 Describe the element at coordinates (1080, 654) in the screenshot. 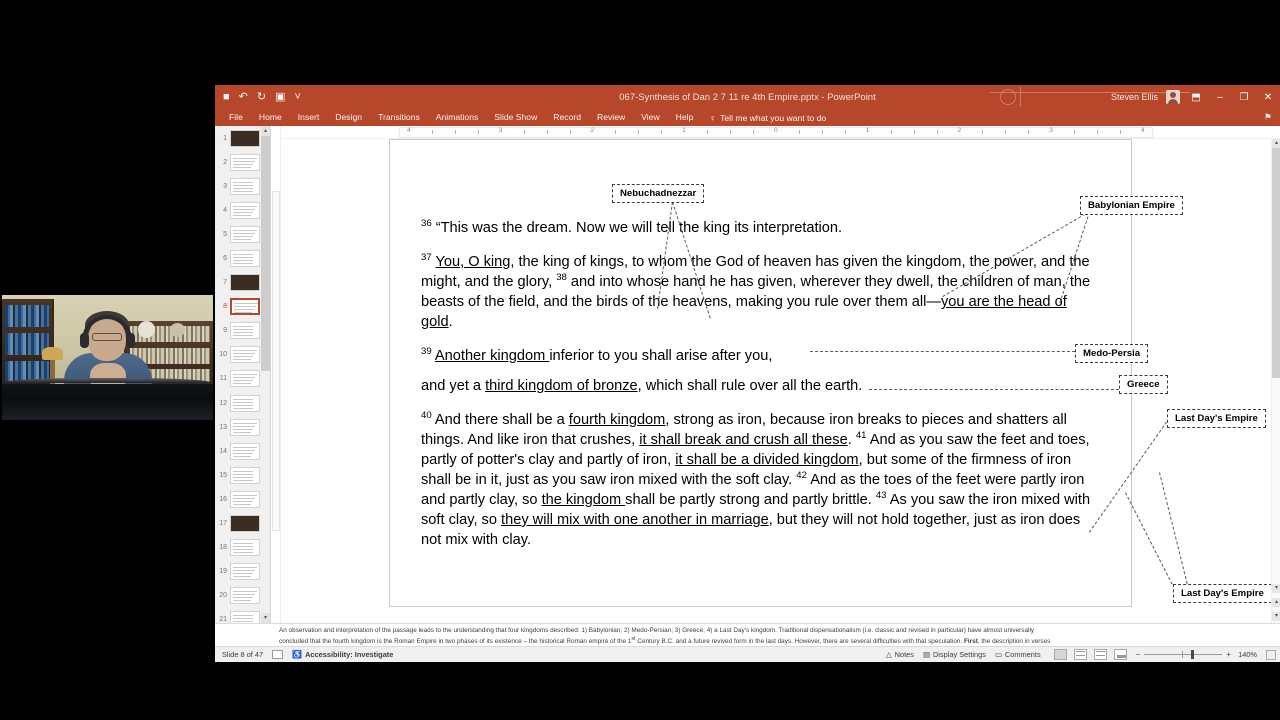

I see `slide-sorter-button` at that location.